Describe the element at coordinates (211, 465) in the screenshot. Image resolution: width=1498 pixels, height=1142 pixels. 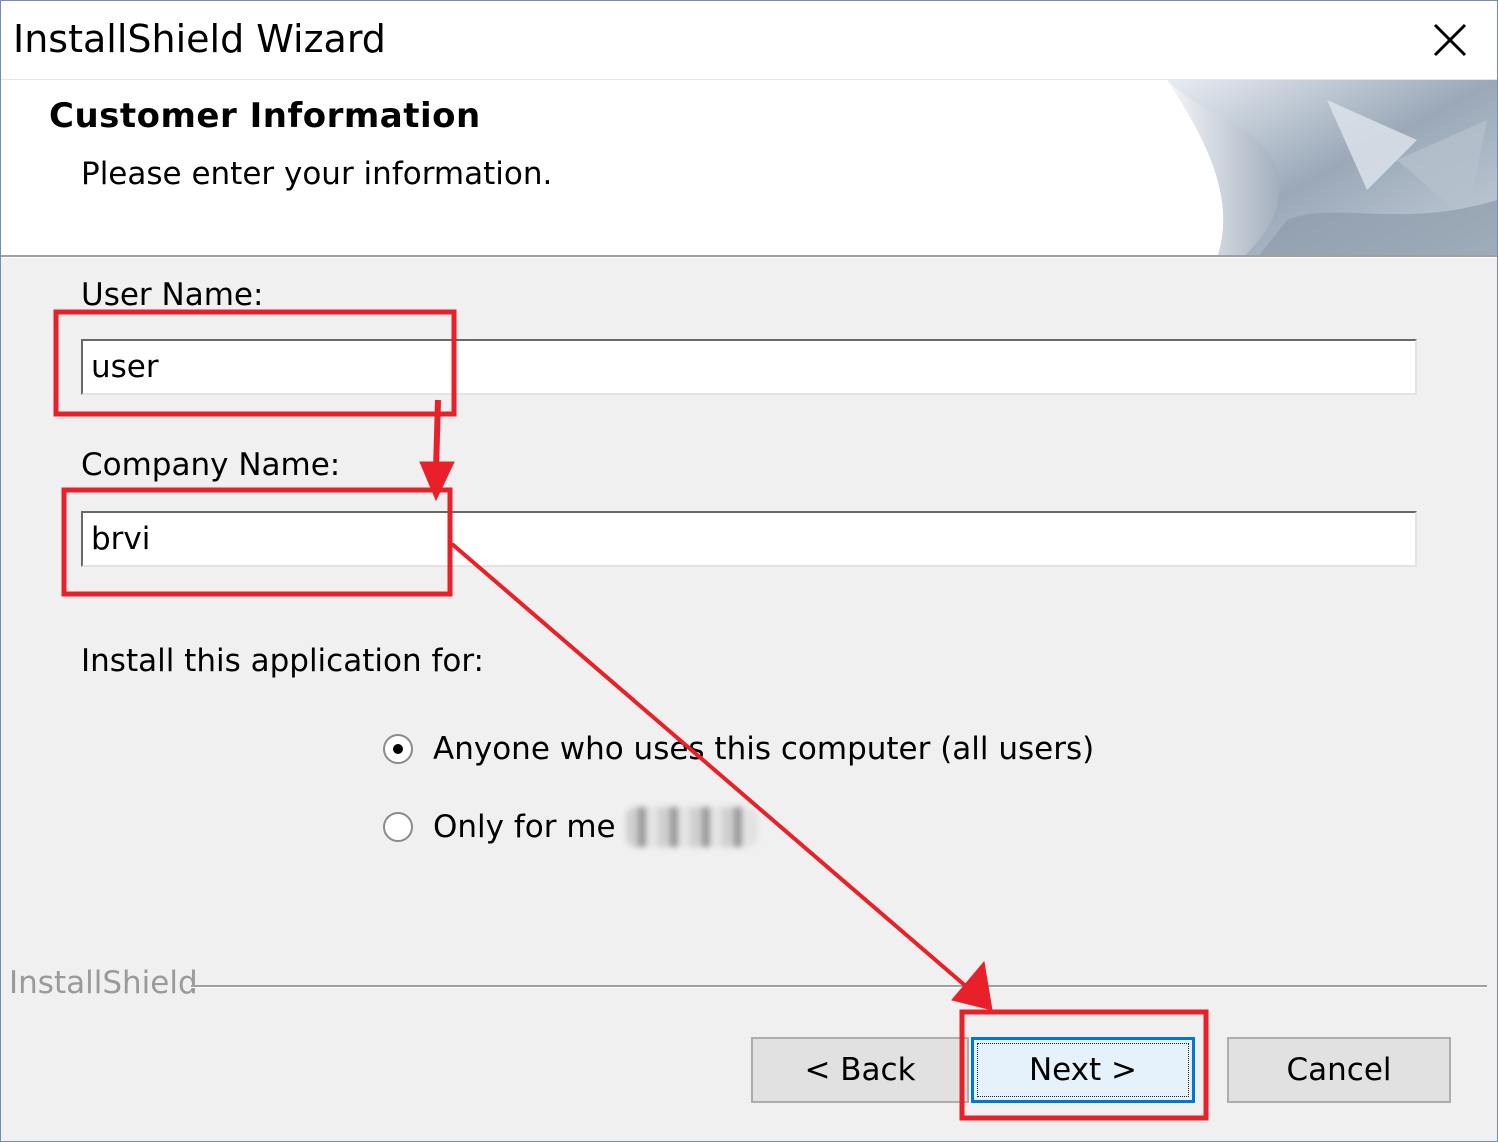
I see `company-name-label: Company Name:` at that location.